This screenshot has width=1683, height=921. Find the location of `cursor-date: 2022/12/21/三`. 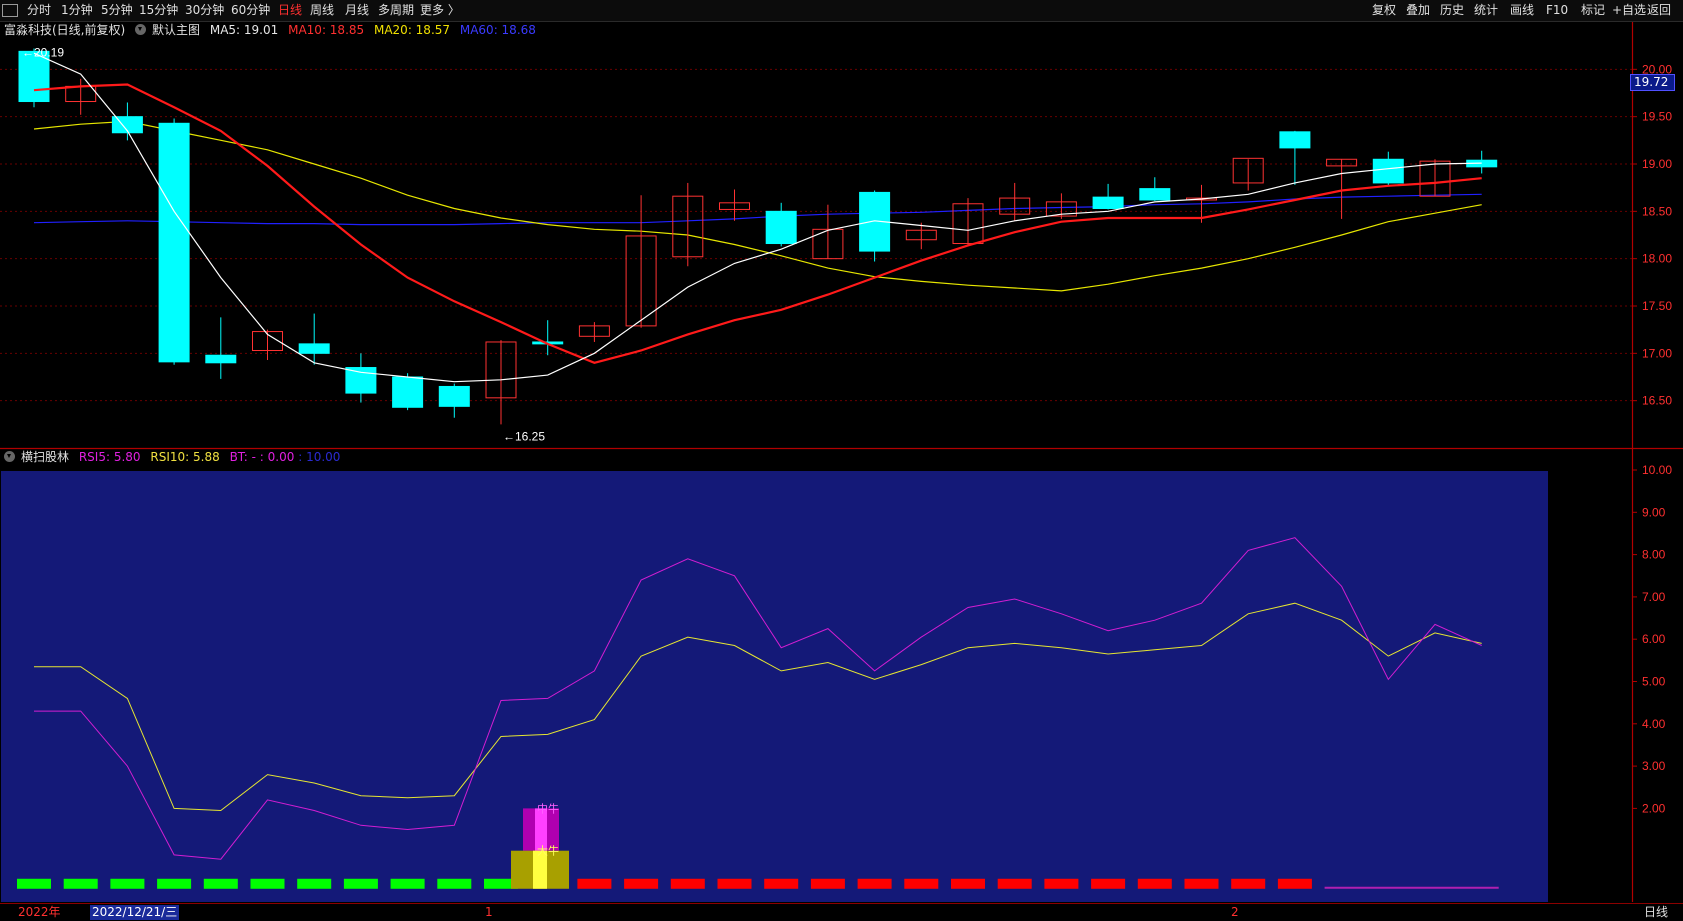

cursor-date: 2022/12/21/三 is located at coordinates (135, 912).